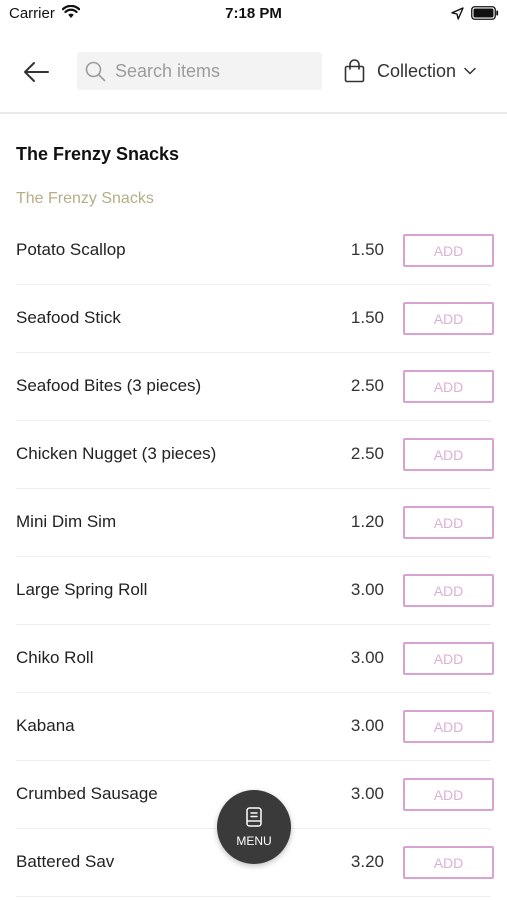 This screenshot has width=507, height=900. I want to click on item-name: Kabana, so click(45, 725).